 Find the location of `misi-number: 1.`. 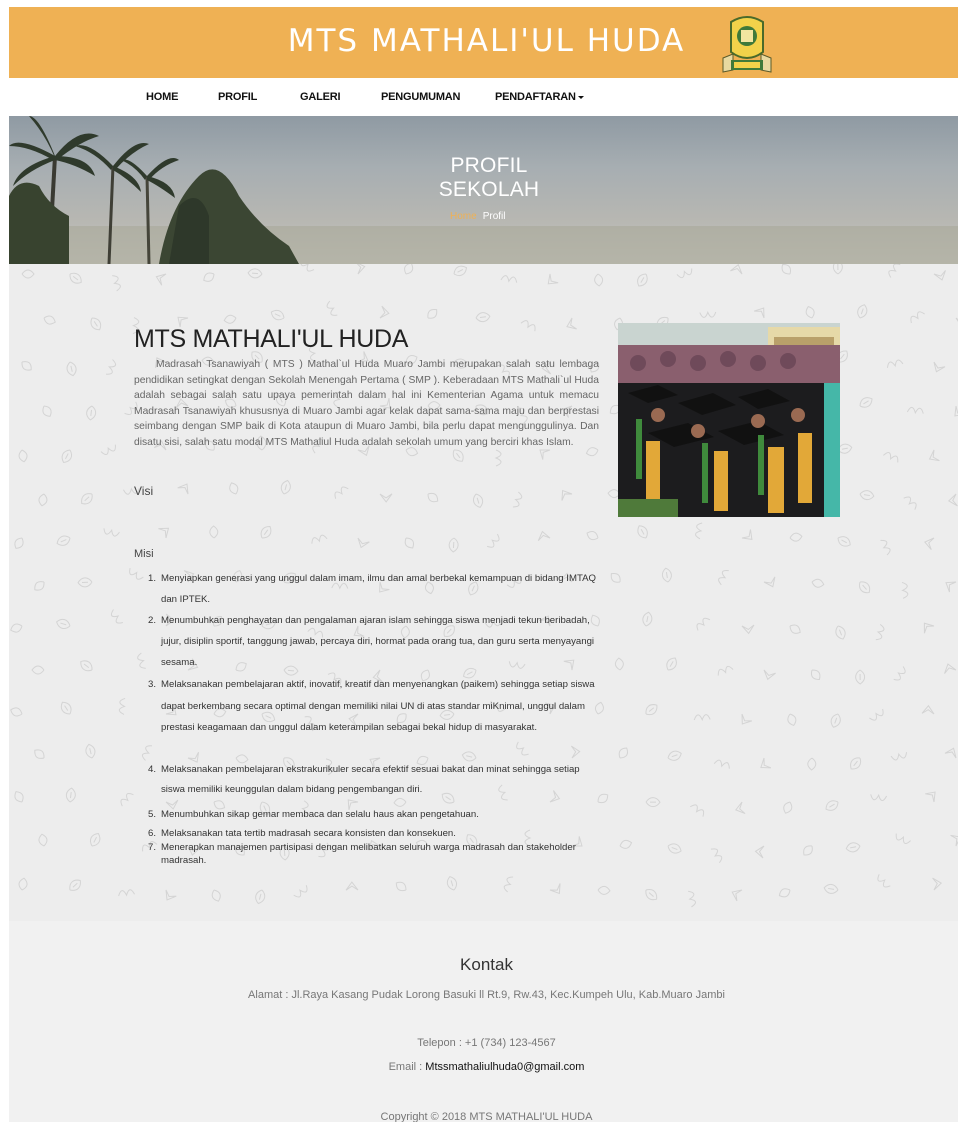

misi-number: 1. is located at coordinates (152, 578).